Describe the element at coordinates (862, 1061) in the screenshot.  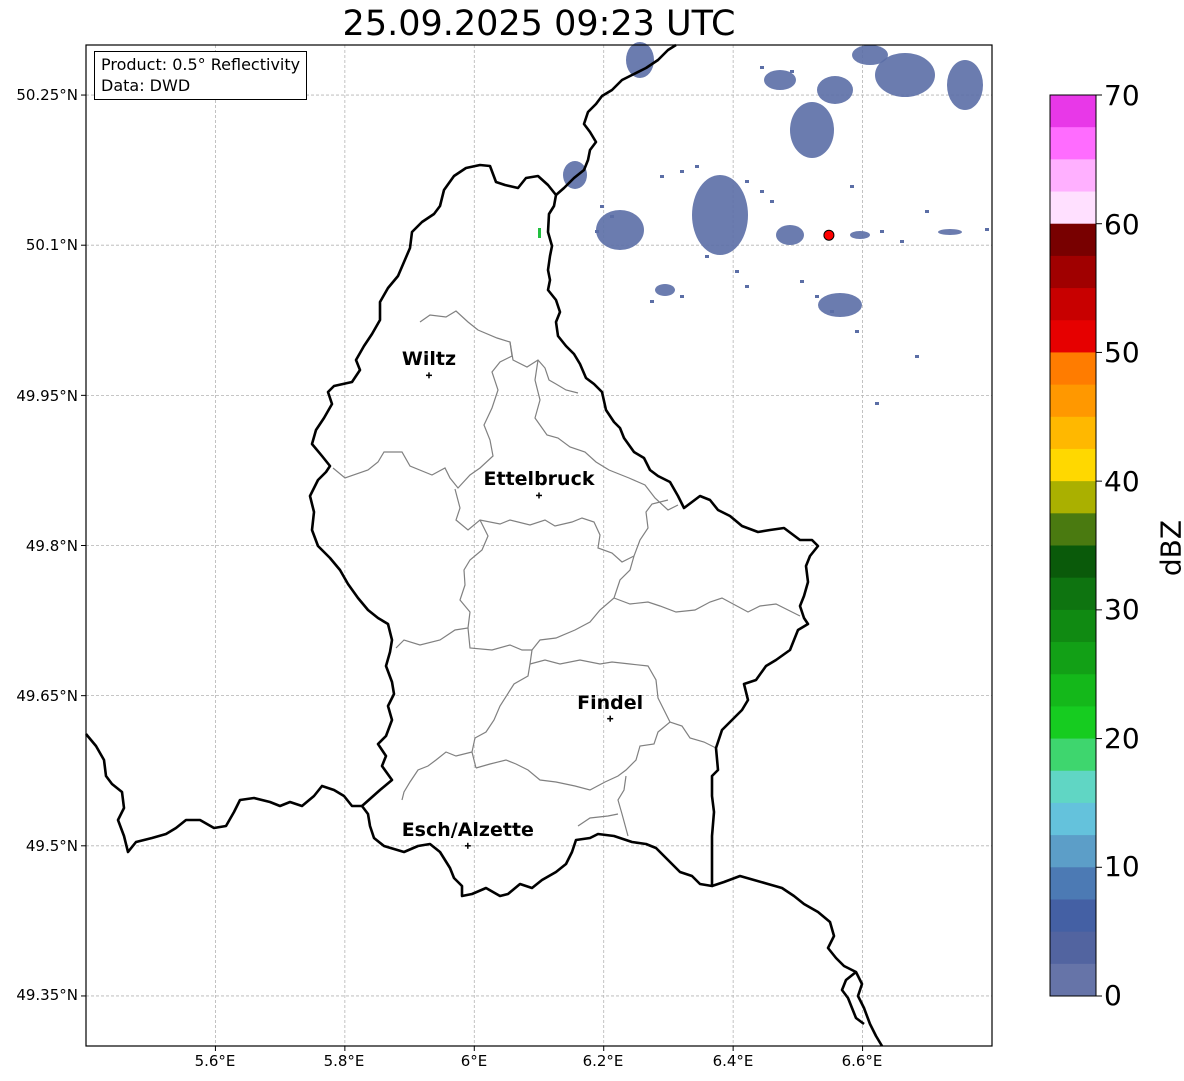
I see `xtick-label: 6.6°E` at that location.